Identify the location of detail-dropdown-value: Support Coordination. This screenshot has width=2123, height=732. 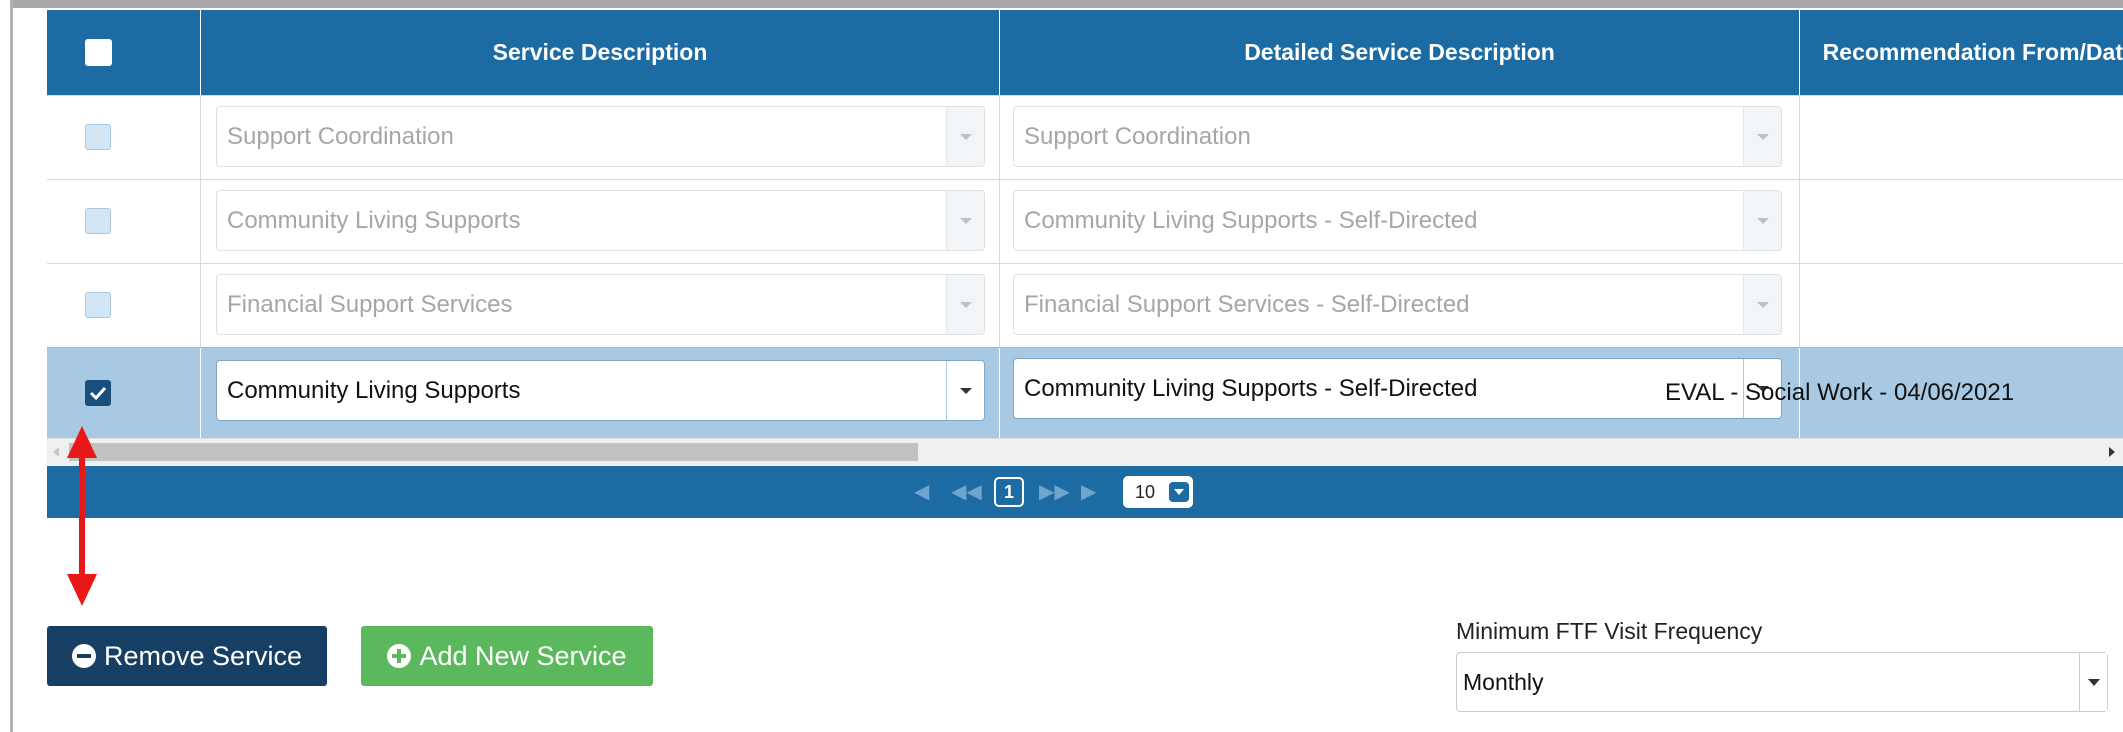
(1137, 136).